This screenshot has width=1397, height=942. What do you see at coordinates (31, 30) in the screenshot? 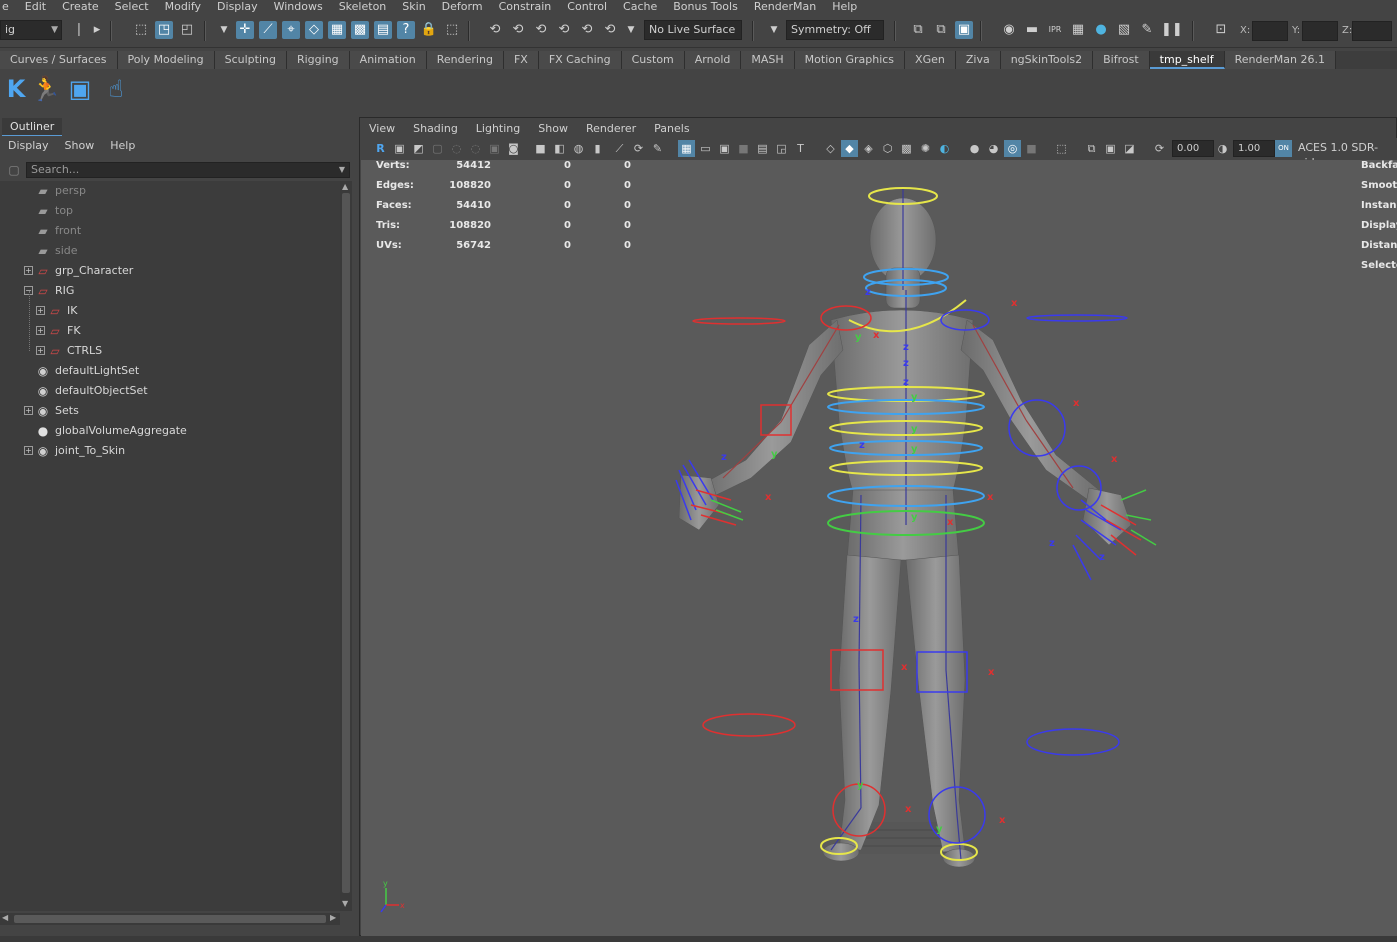
I see `menu-set-dropdown: ig ▼` at bounding box center [31, 30].